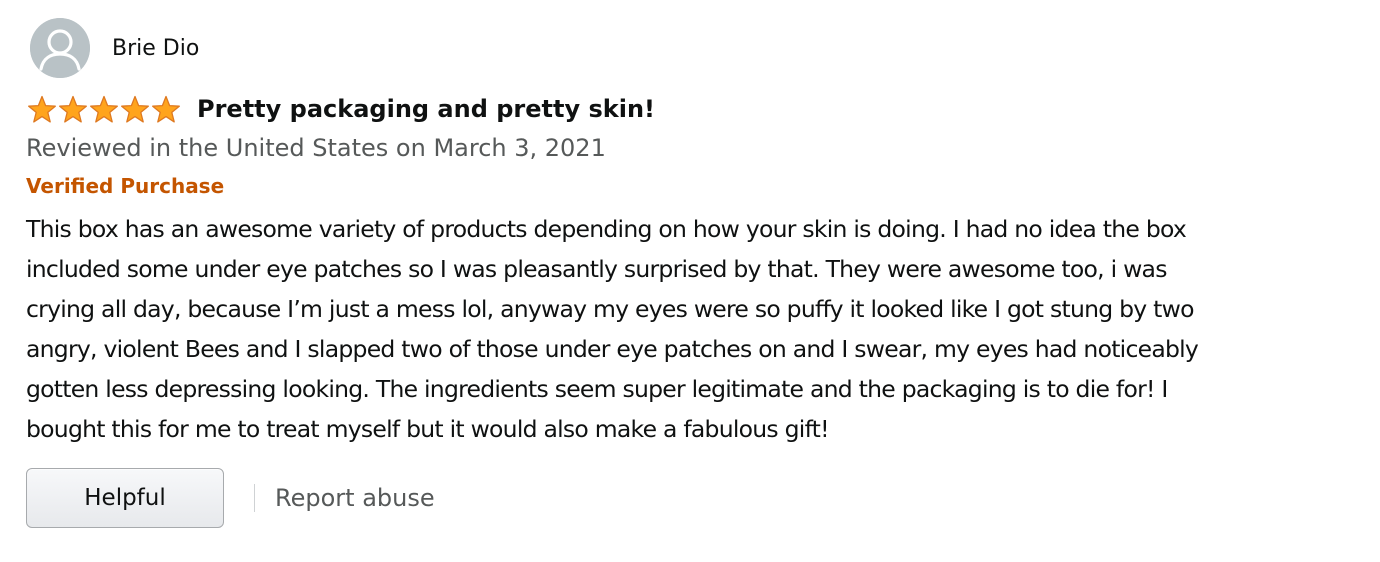 This screenshot has height=562, width=1380. Describe the element at coordinates (125, 498) in the screenshot. I see `helpful-button: Helpful` at that location.